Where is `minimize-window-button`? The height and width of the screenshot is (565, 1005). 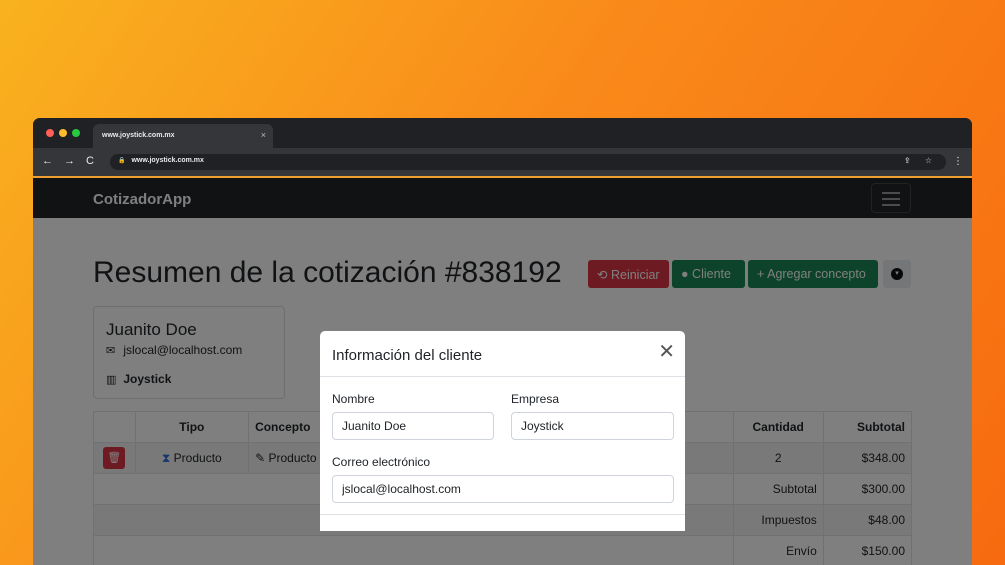 minimize-window-button is located at coordinates (63, 133).